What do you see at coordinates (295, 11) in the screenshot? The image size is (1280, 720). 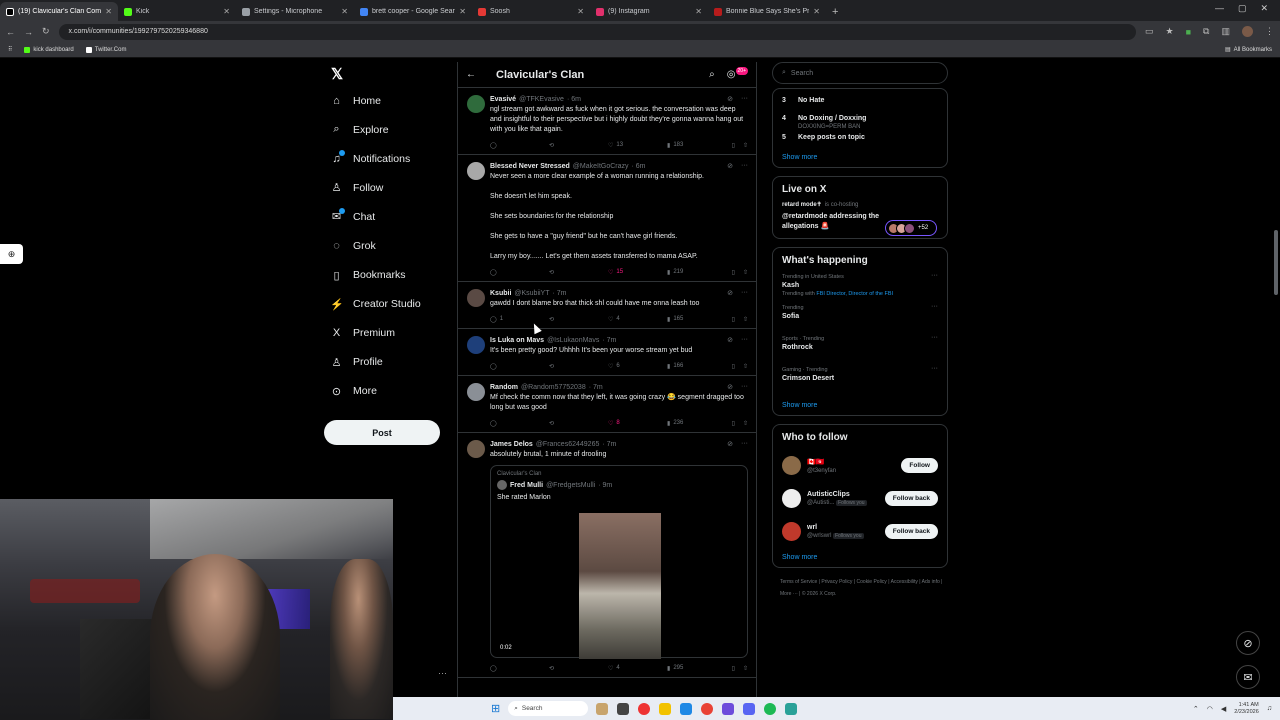 I see `browser-tab: Settings - Microphone ✕` at bounding box center [295, 11].